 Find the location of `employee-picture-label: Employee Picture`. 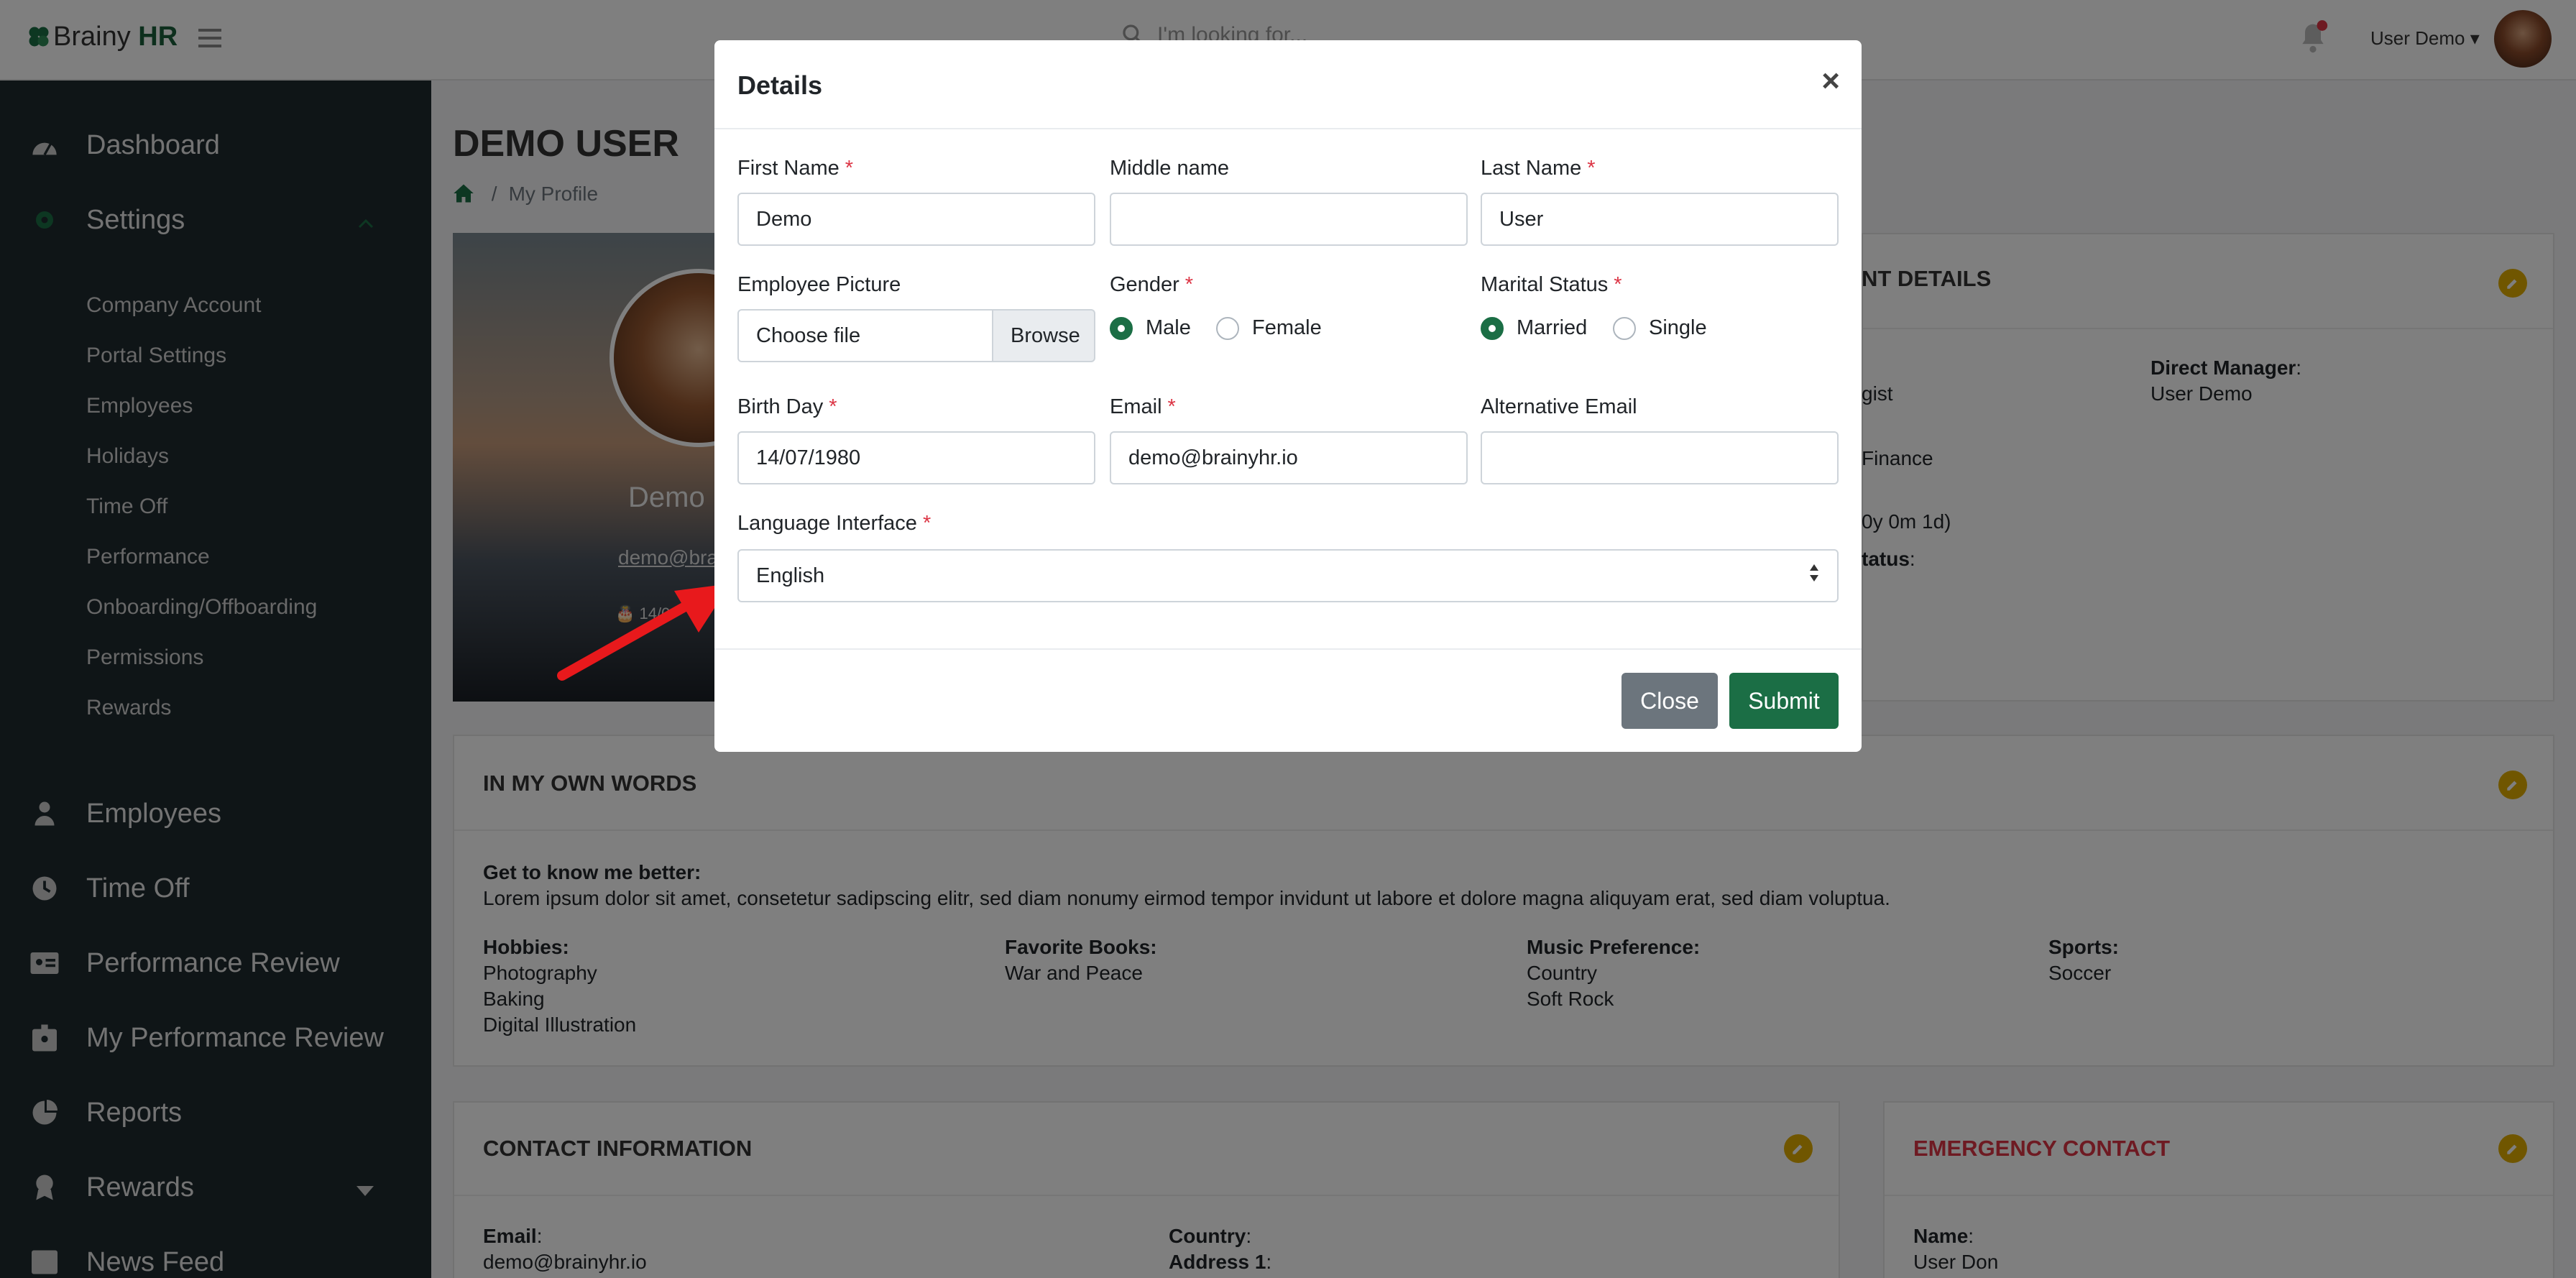

employee-picture-label: Employee Picture is located at coordinates (819, 285).